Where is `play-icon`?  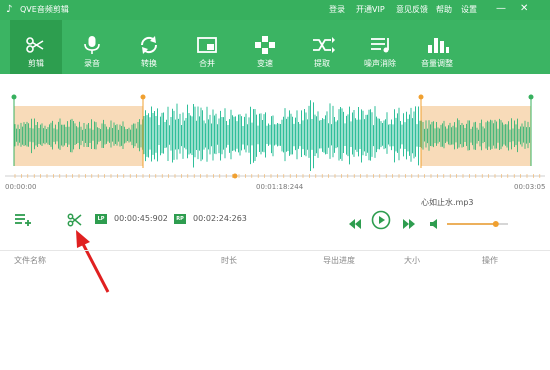 play-icon is located at coordinates (381, 220).